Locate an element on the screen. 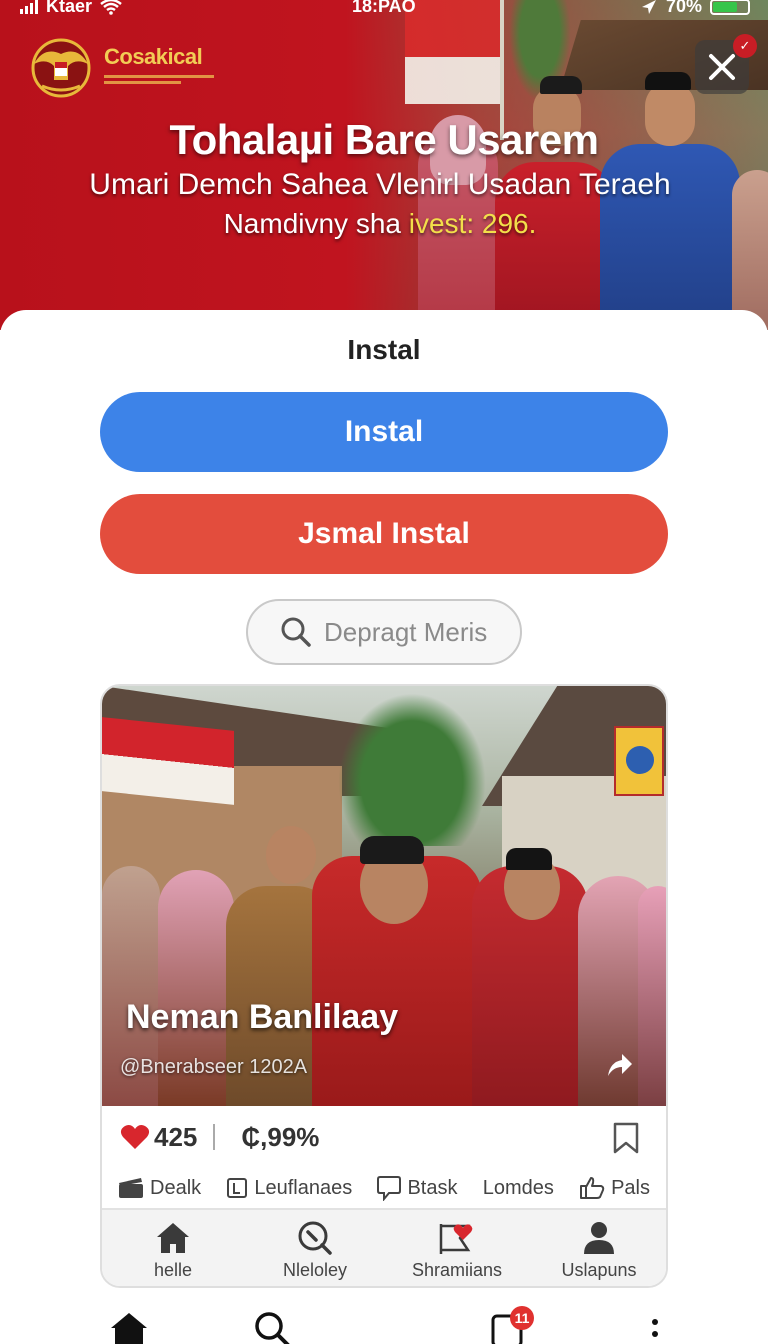 Image resolution: width=768 pixels, height=1344 pixels. thumbs-up-icon is located at coordinates (592, 1188).